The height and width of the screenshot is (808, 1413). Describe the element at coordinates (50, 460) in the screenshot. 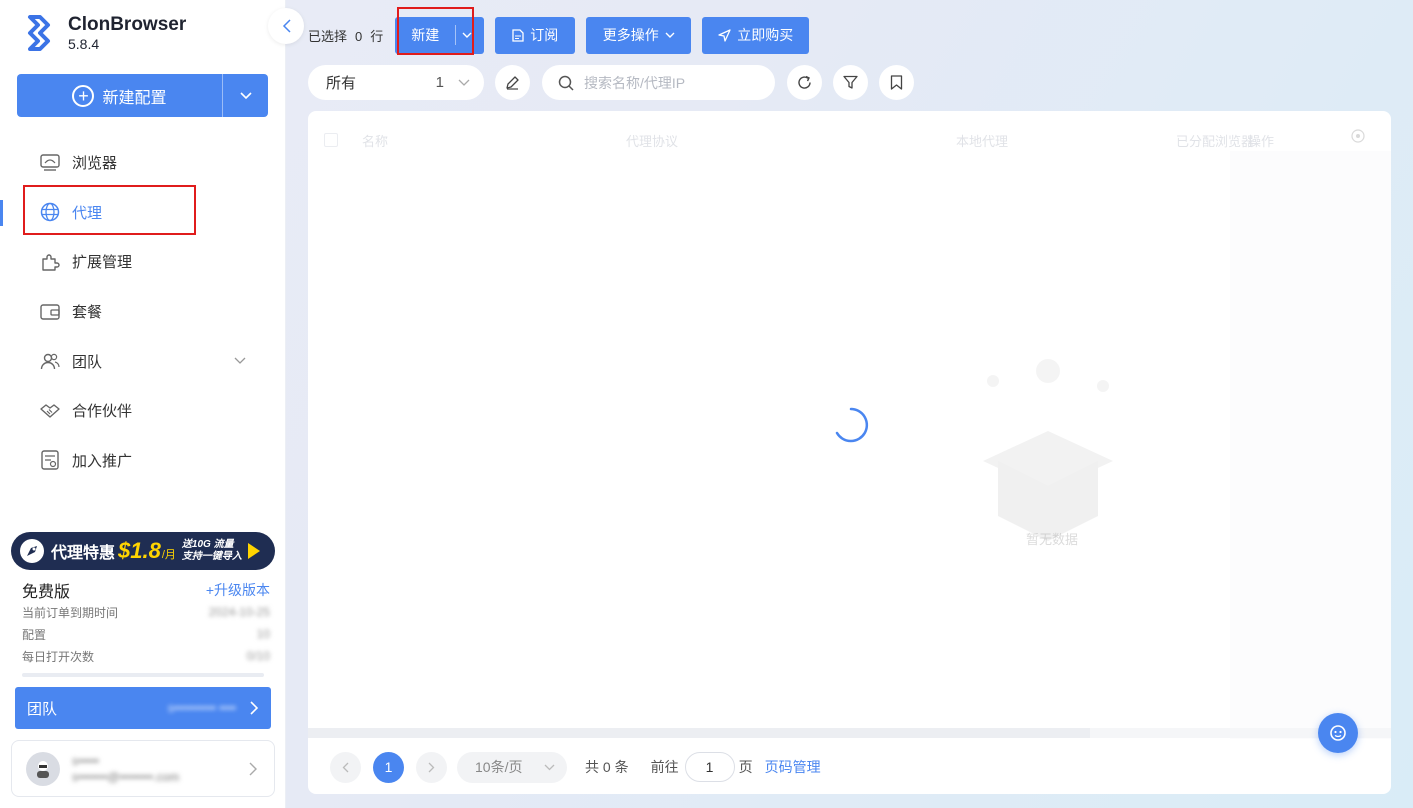

I see `promote-icon` at that location.